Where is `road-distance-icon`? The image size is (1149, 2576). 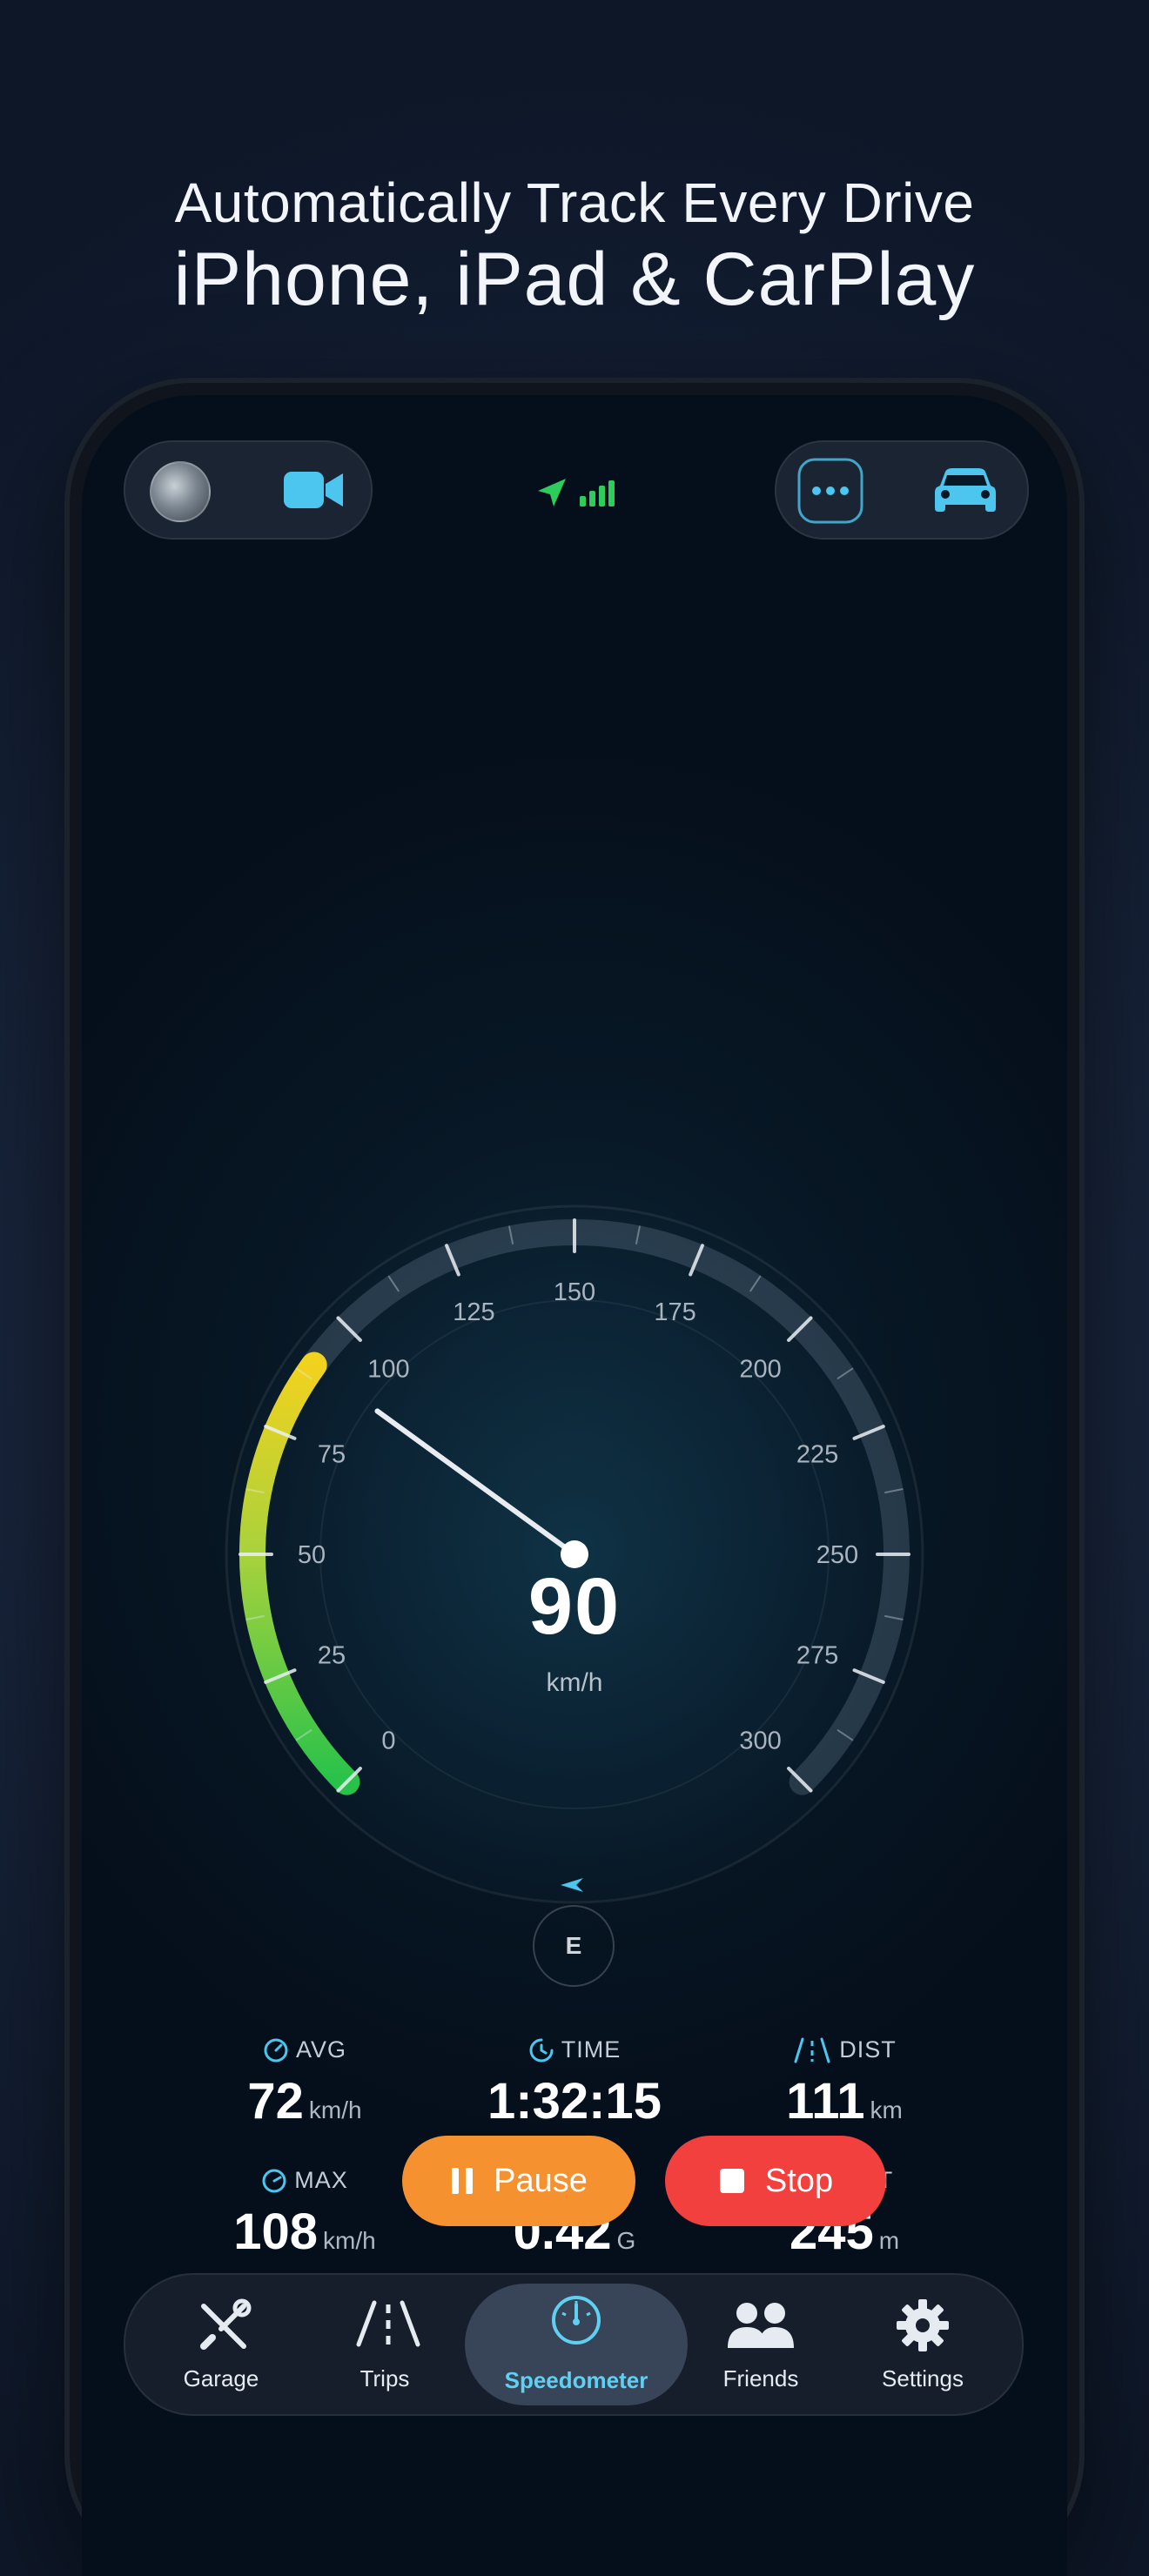
road-distance-icon is located at coordinates (812, 2050).